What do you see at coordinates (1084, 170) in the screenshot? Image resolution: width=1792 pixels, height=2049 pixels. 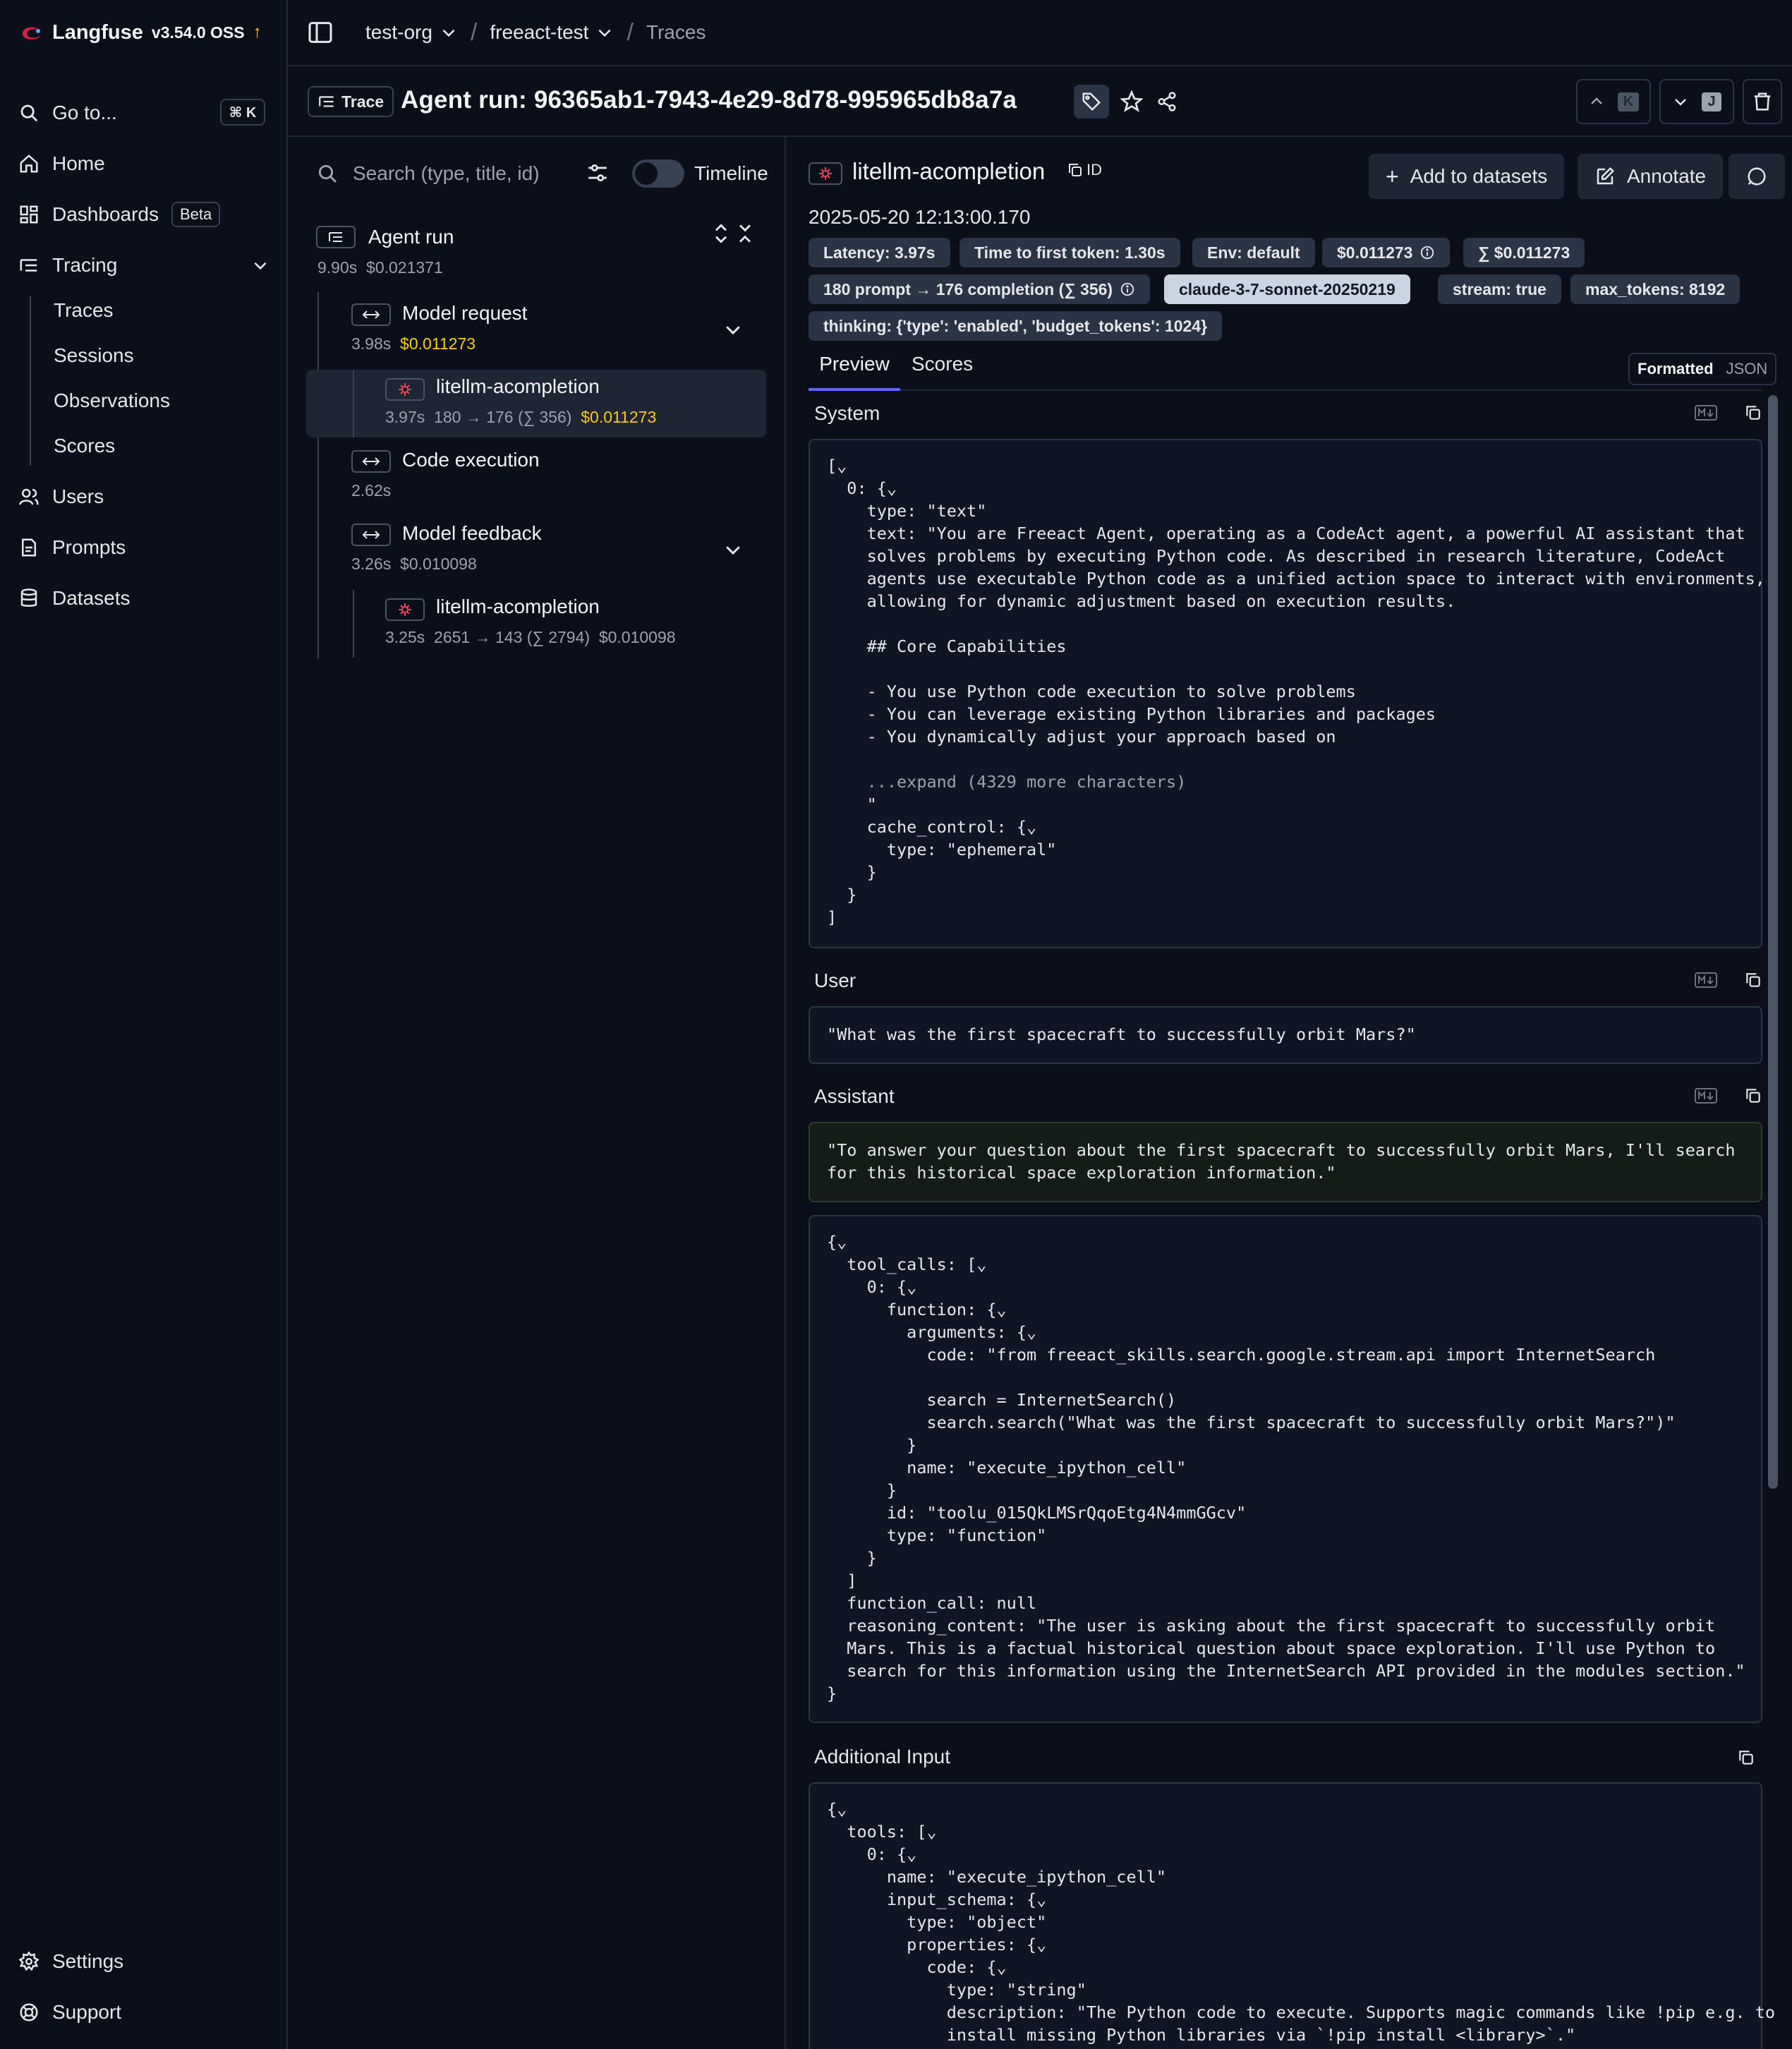 I see `copy-id-button: ID` at bounding box center [1084, 170].